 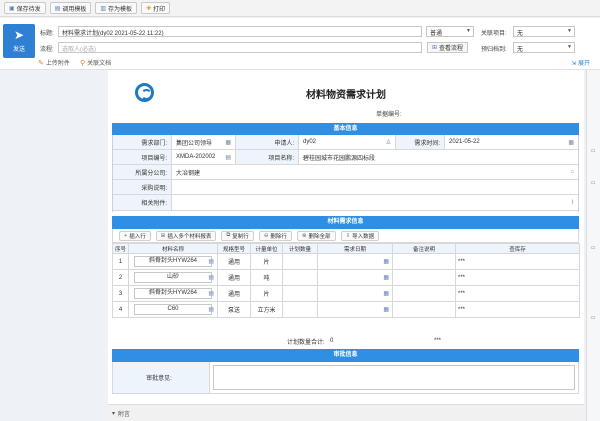 What do you see at coordinates (266, 293) in the screenshot?
I see `unit-cell: 片` at bounding box center [266, 293].